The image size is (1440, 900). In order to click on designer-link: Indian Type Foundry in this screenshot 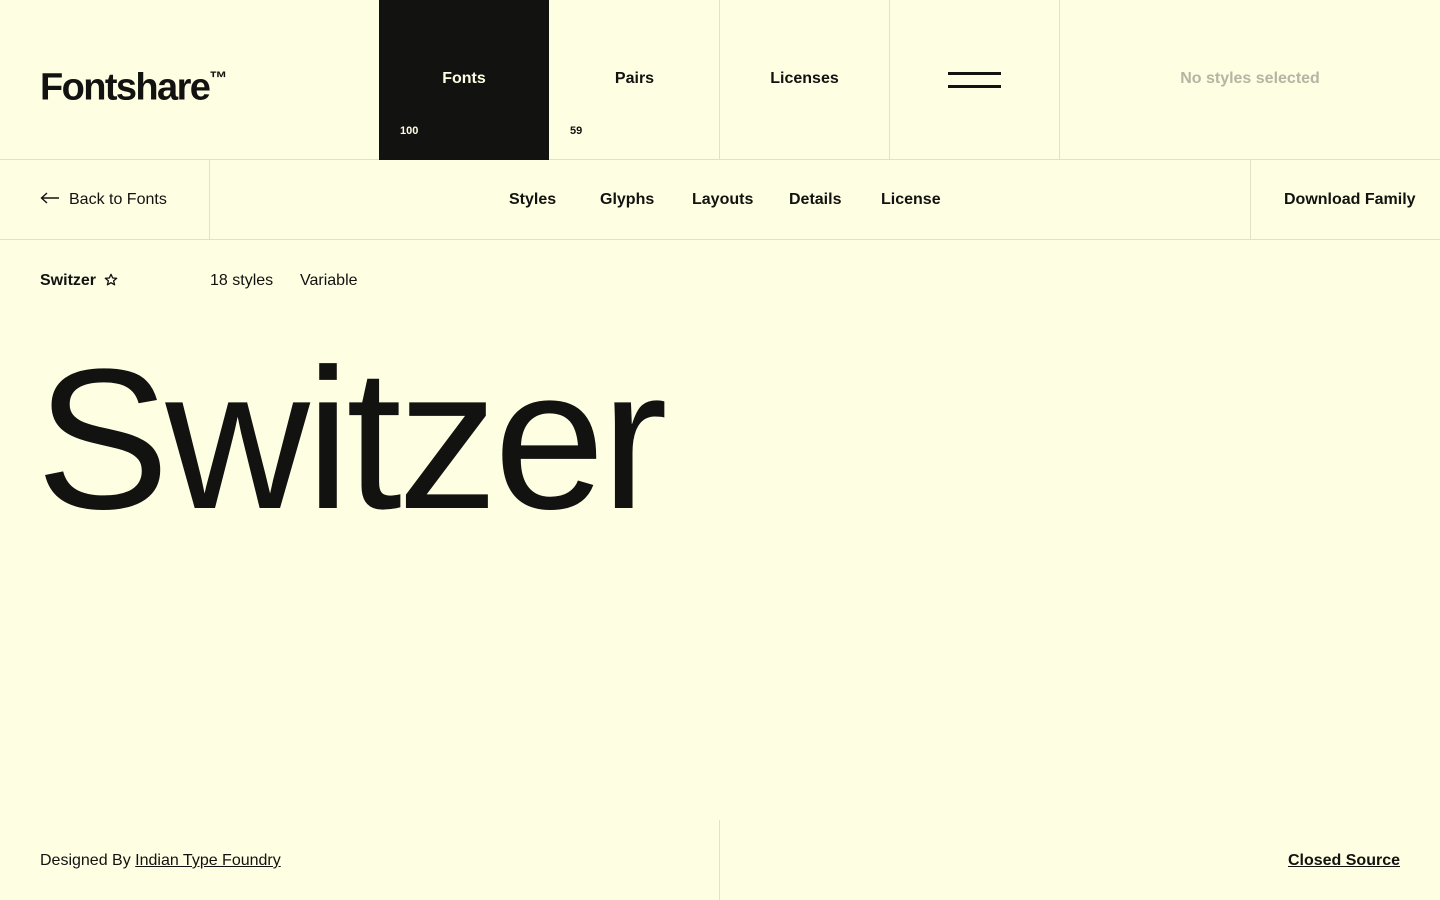, I will do `click(208, 860)`.